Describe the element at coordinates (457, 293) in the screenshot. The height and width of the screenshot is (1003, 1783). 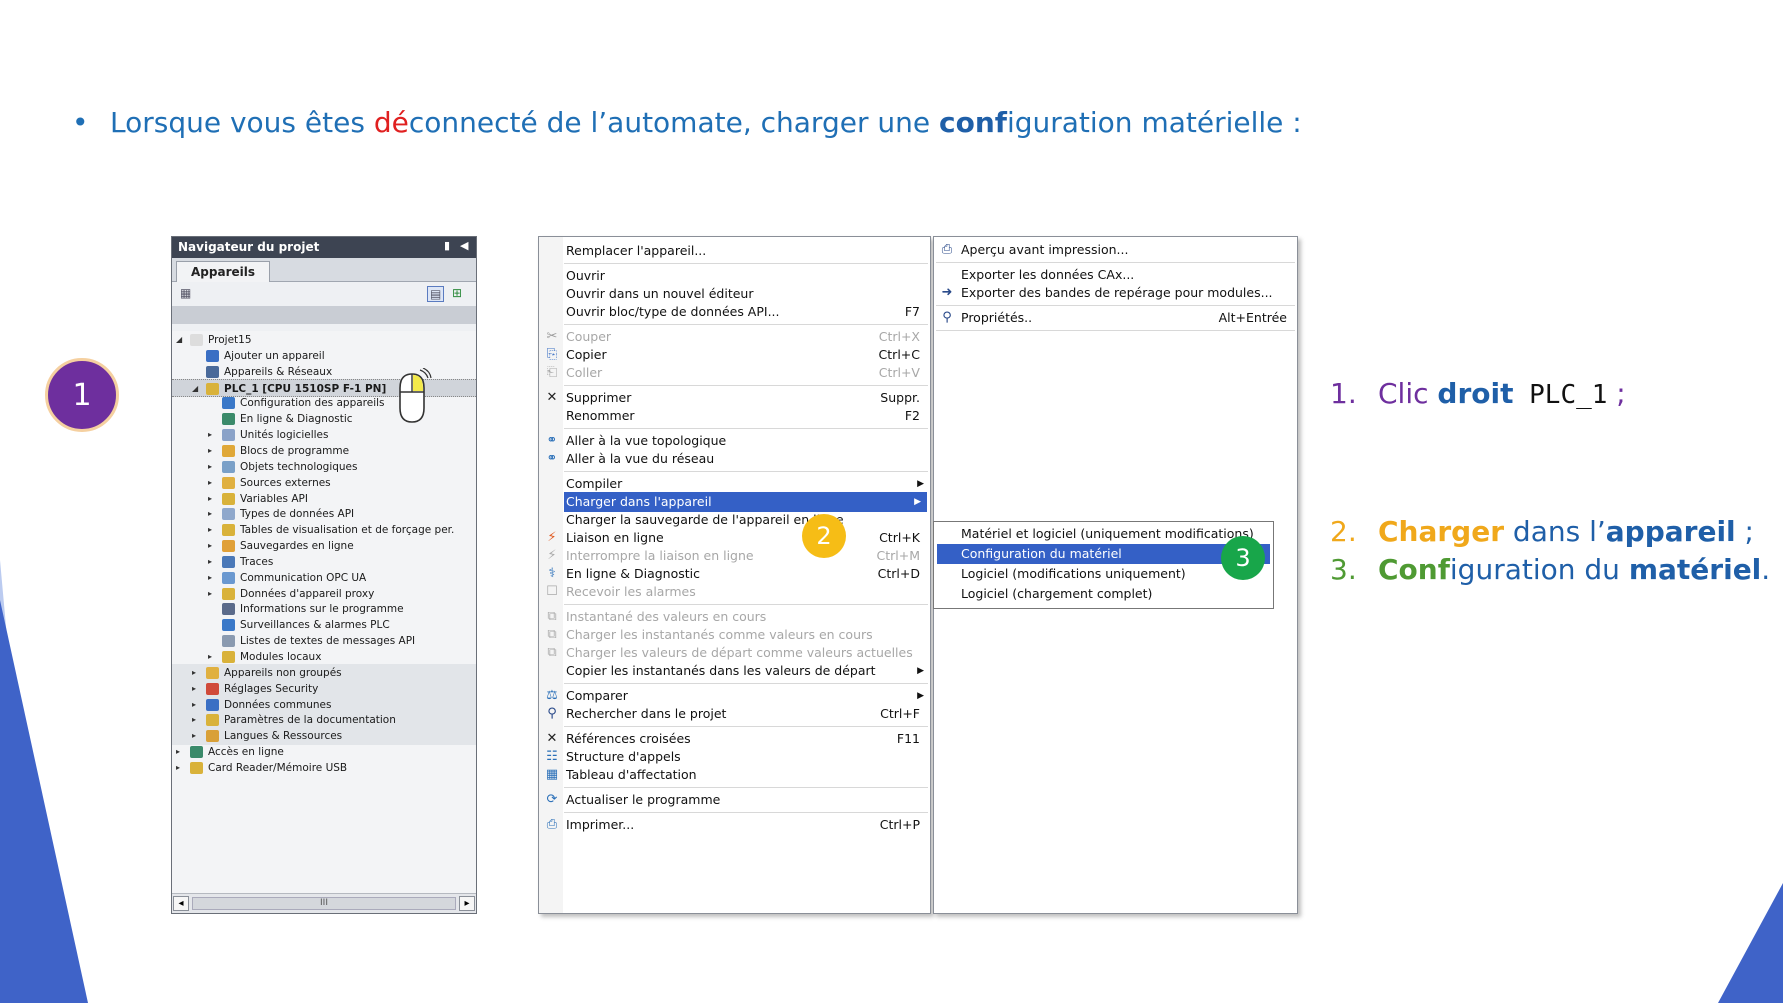
I see `view-details-icon: ⊞` at that location.